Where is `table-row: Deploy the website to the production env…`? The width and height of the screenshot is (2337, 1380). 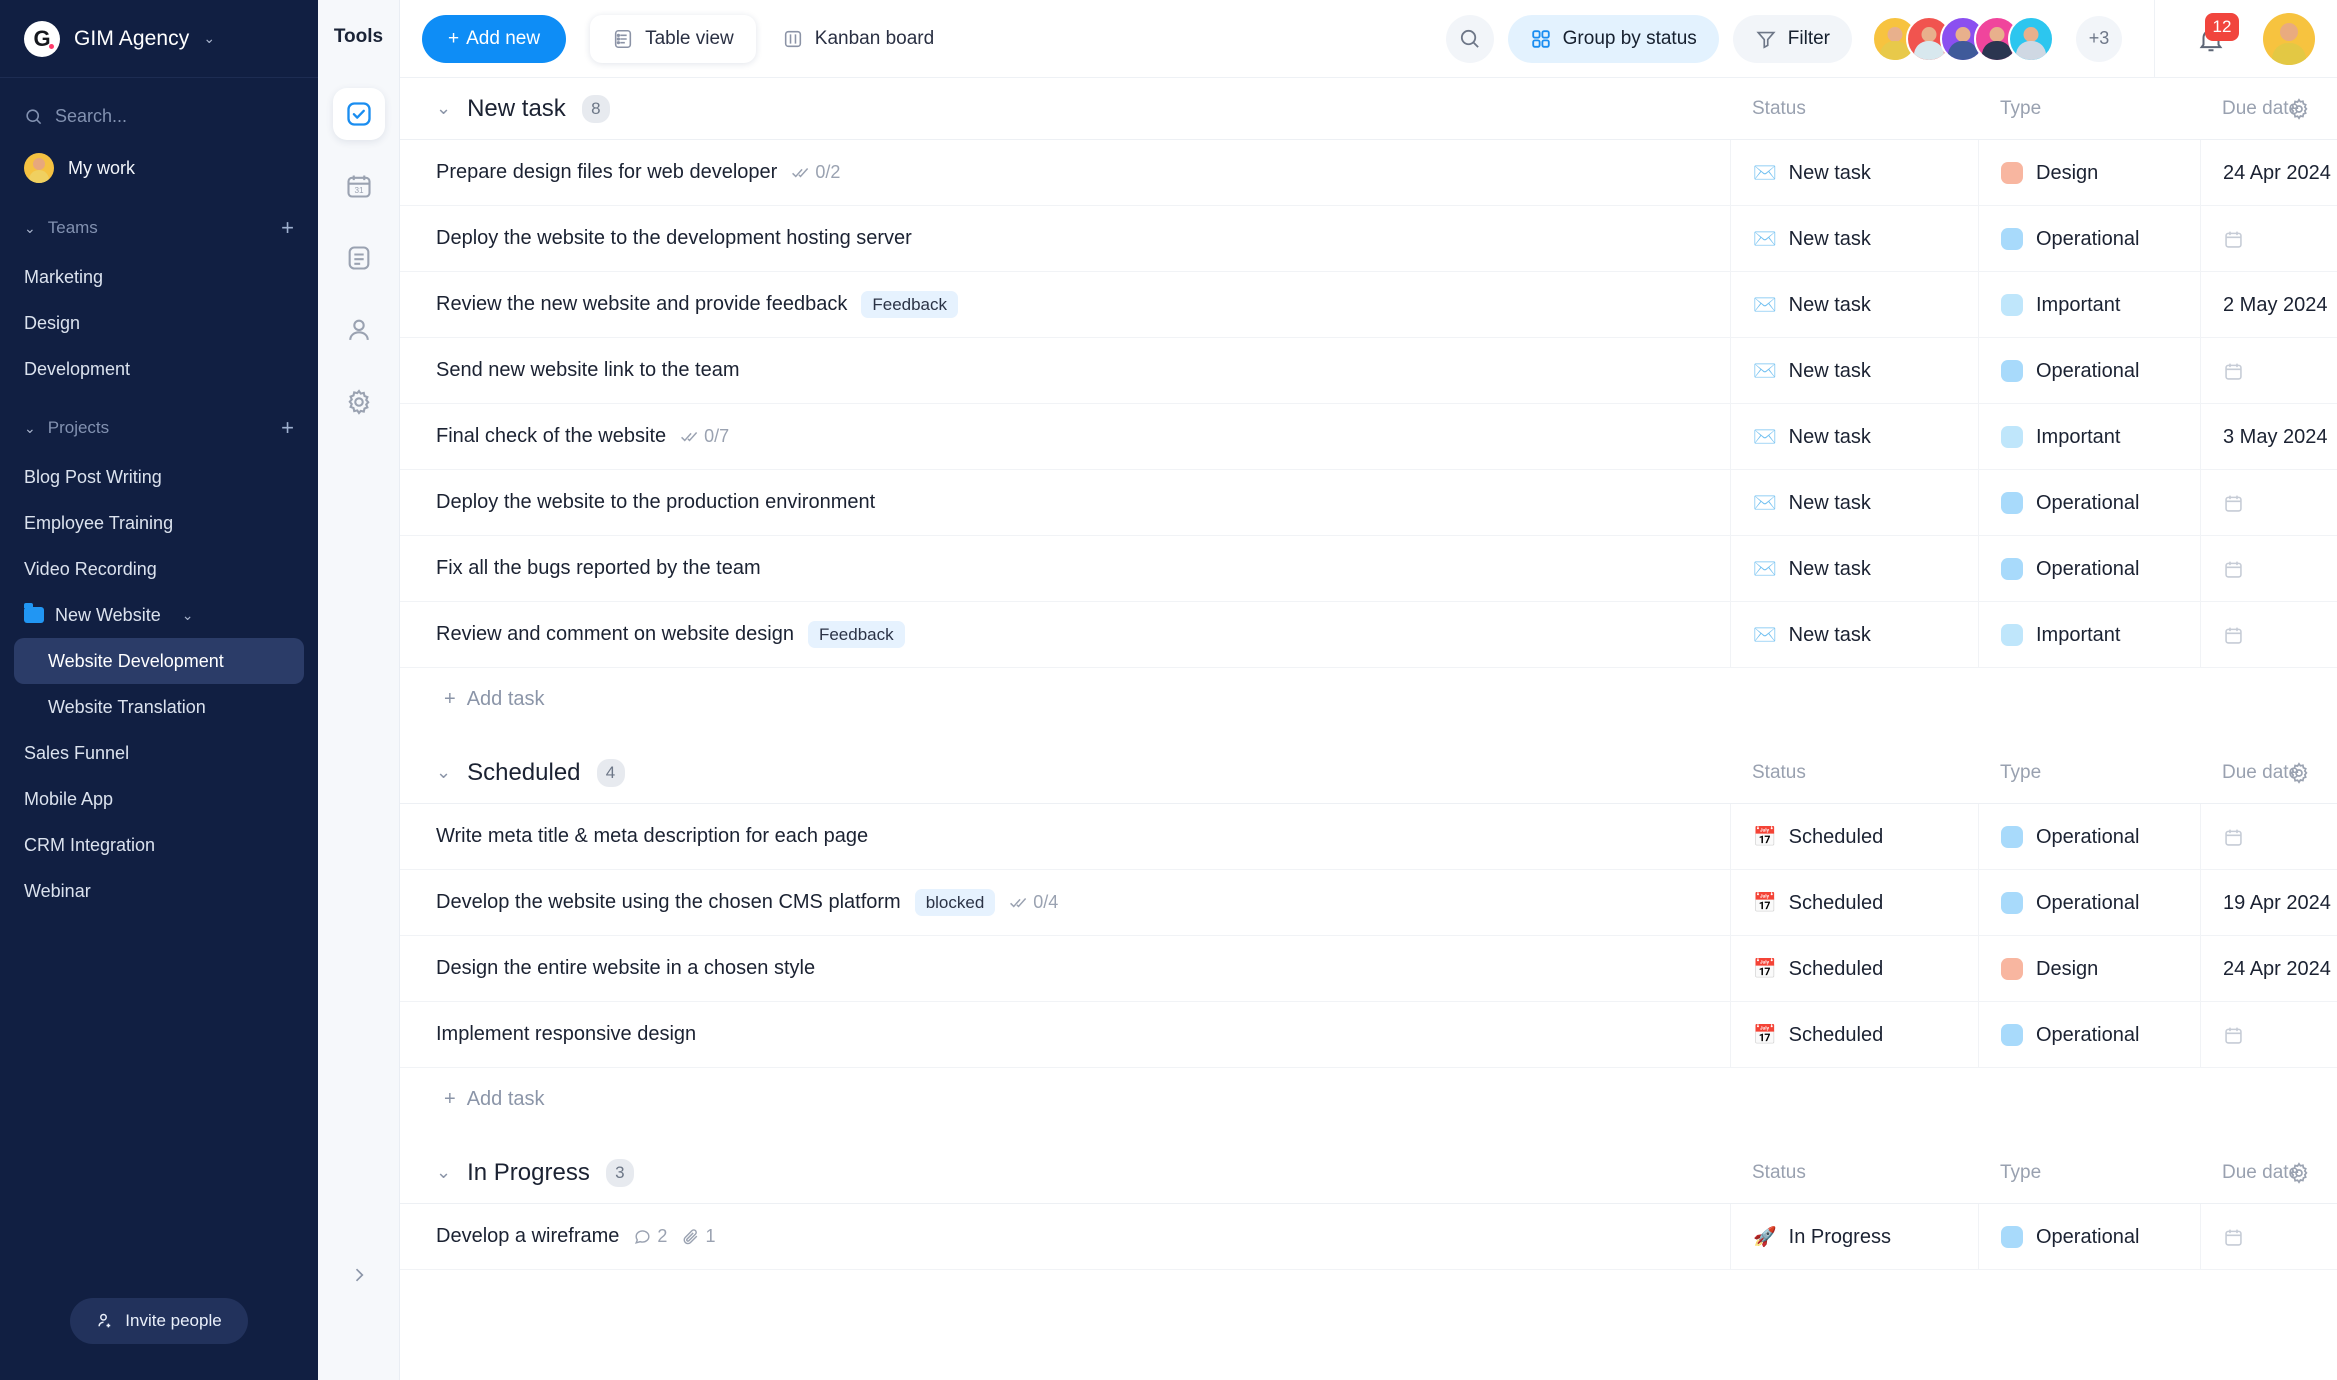
table-row: Deploy the website to the production env… is located at coordinates (1368, 503).